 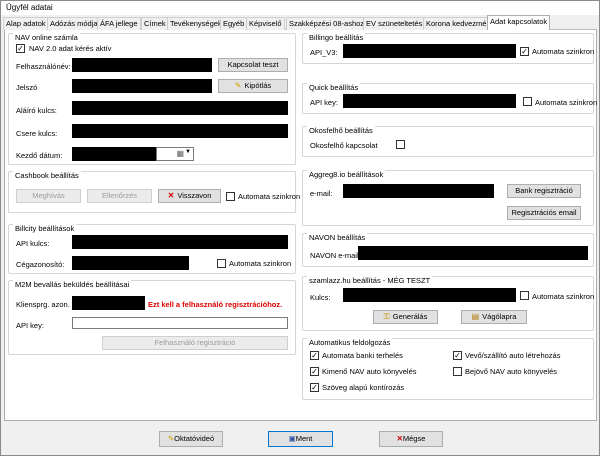 What do you see at coordinates (114, 154) in the screenshot?
I see `start-date-masked` at bounding box center [114, 154].